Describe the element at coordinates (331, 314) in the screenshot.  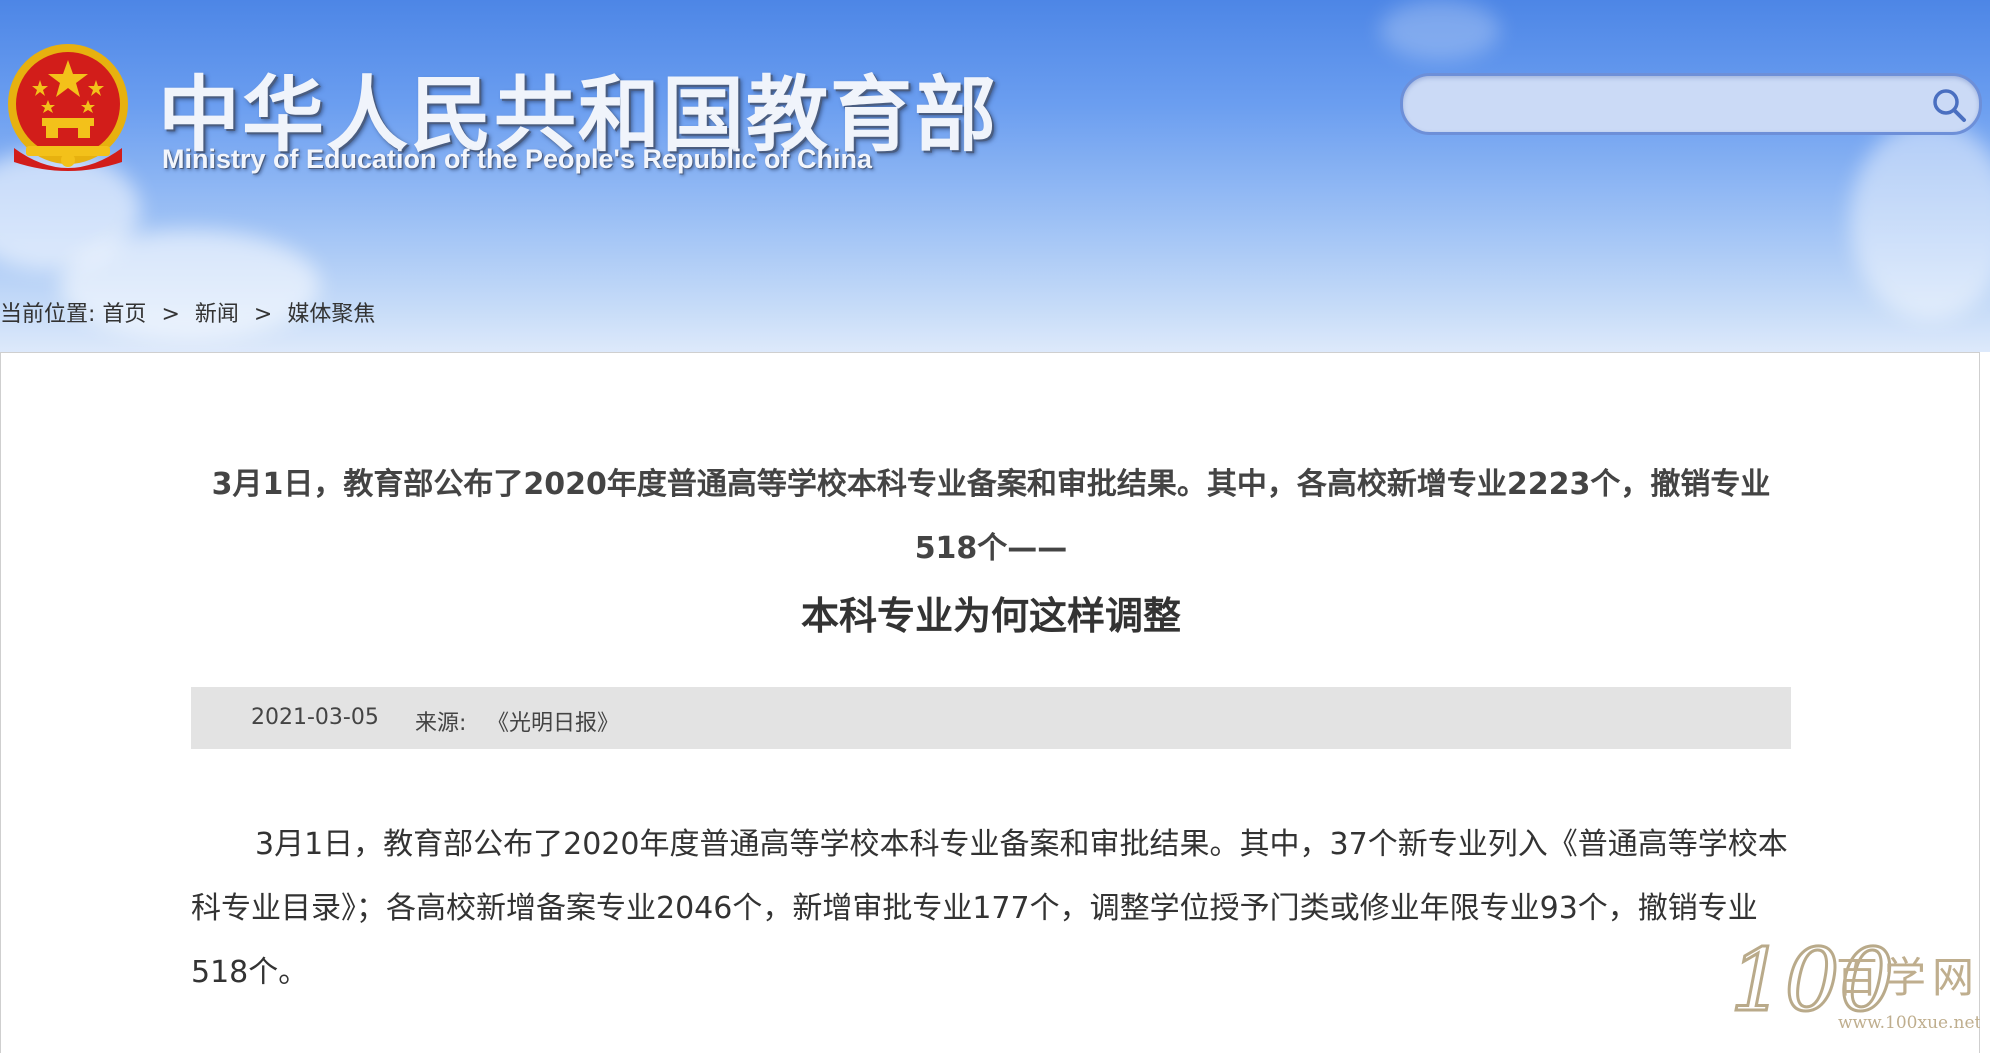
I see `breadcrumb-media-focus-link: 媒体聚焦` at that location.